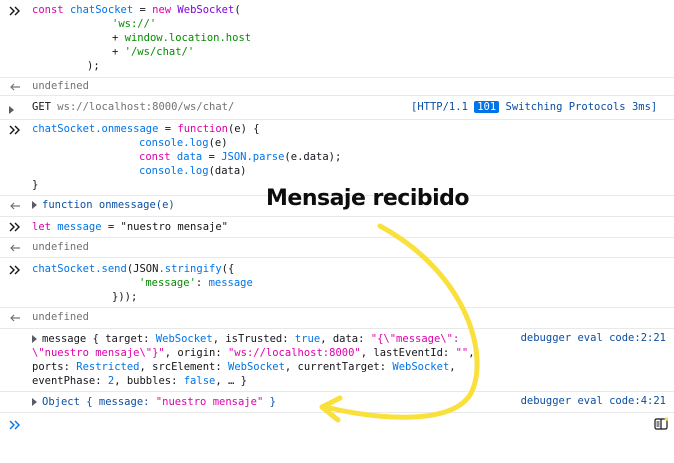 Image resolution: width=674 pixels, height=463 pixels. I want to click on annotation-arrow, so click(399, 323).